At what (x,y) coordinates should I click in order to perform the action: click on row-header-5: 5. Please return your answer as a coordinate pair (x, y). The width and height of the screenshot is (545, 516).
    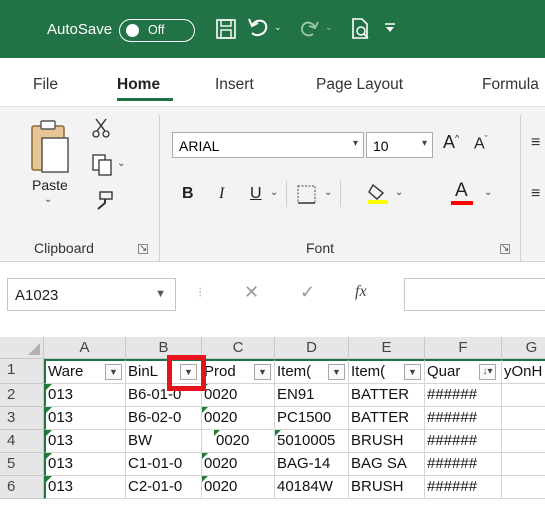
    Looking at the image, I should click on (22, 464).